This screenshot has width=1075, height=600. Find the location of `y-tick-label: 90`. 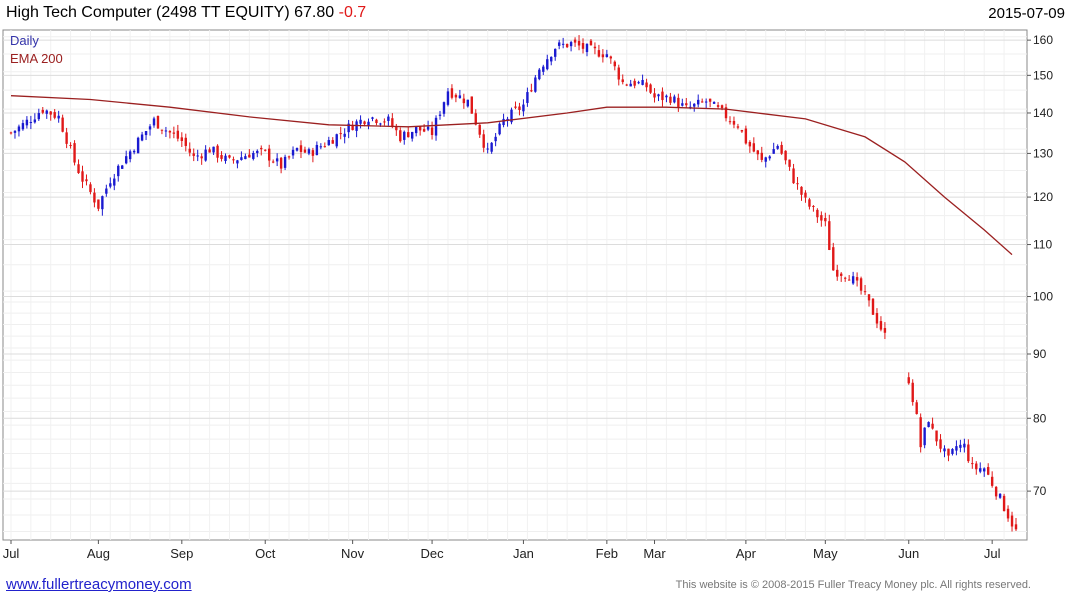

y-tick-label: 90 is located at coordinates (1040, 354).